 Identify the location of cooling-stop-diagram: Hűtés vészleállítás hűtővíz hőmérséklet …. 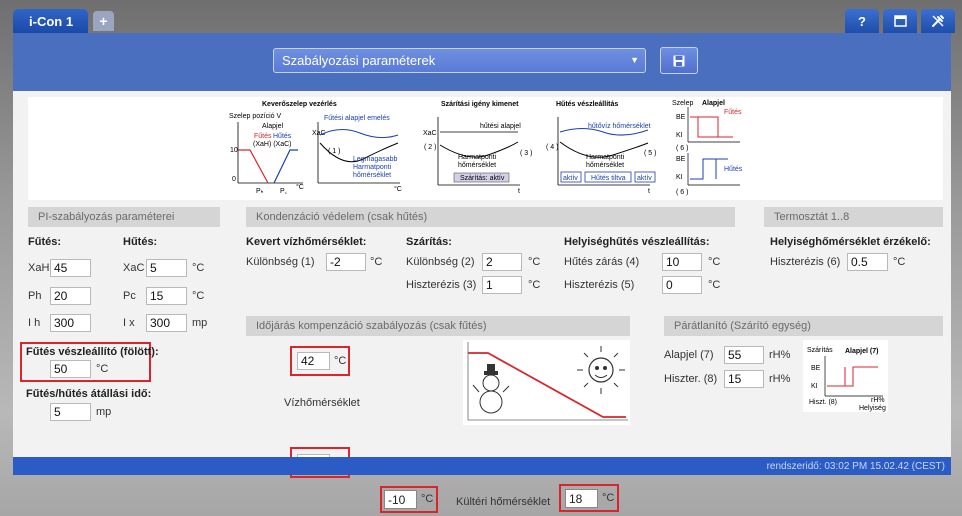
(601, 148).